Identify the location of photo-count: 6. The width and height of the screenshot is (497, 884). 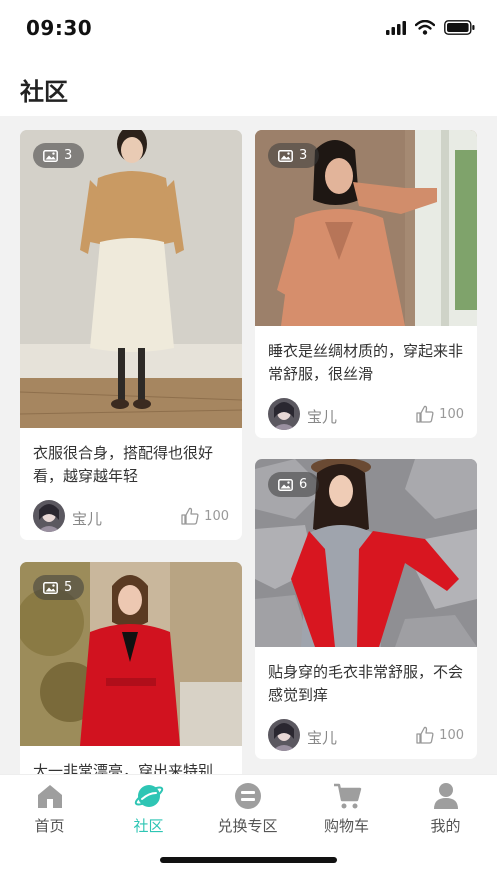
(303, 484).